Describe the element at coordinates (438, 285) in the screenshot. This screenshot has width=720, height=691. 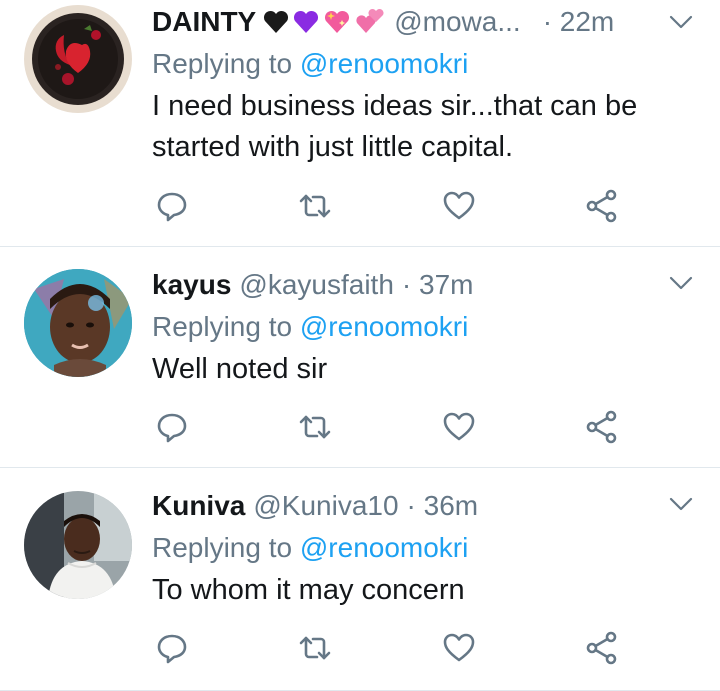
I see `timestamp: · 37m` at that location.